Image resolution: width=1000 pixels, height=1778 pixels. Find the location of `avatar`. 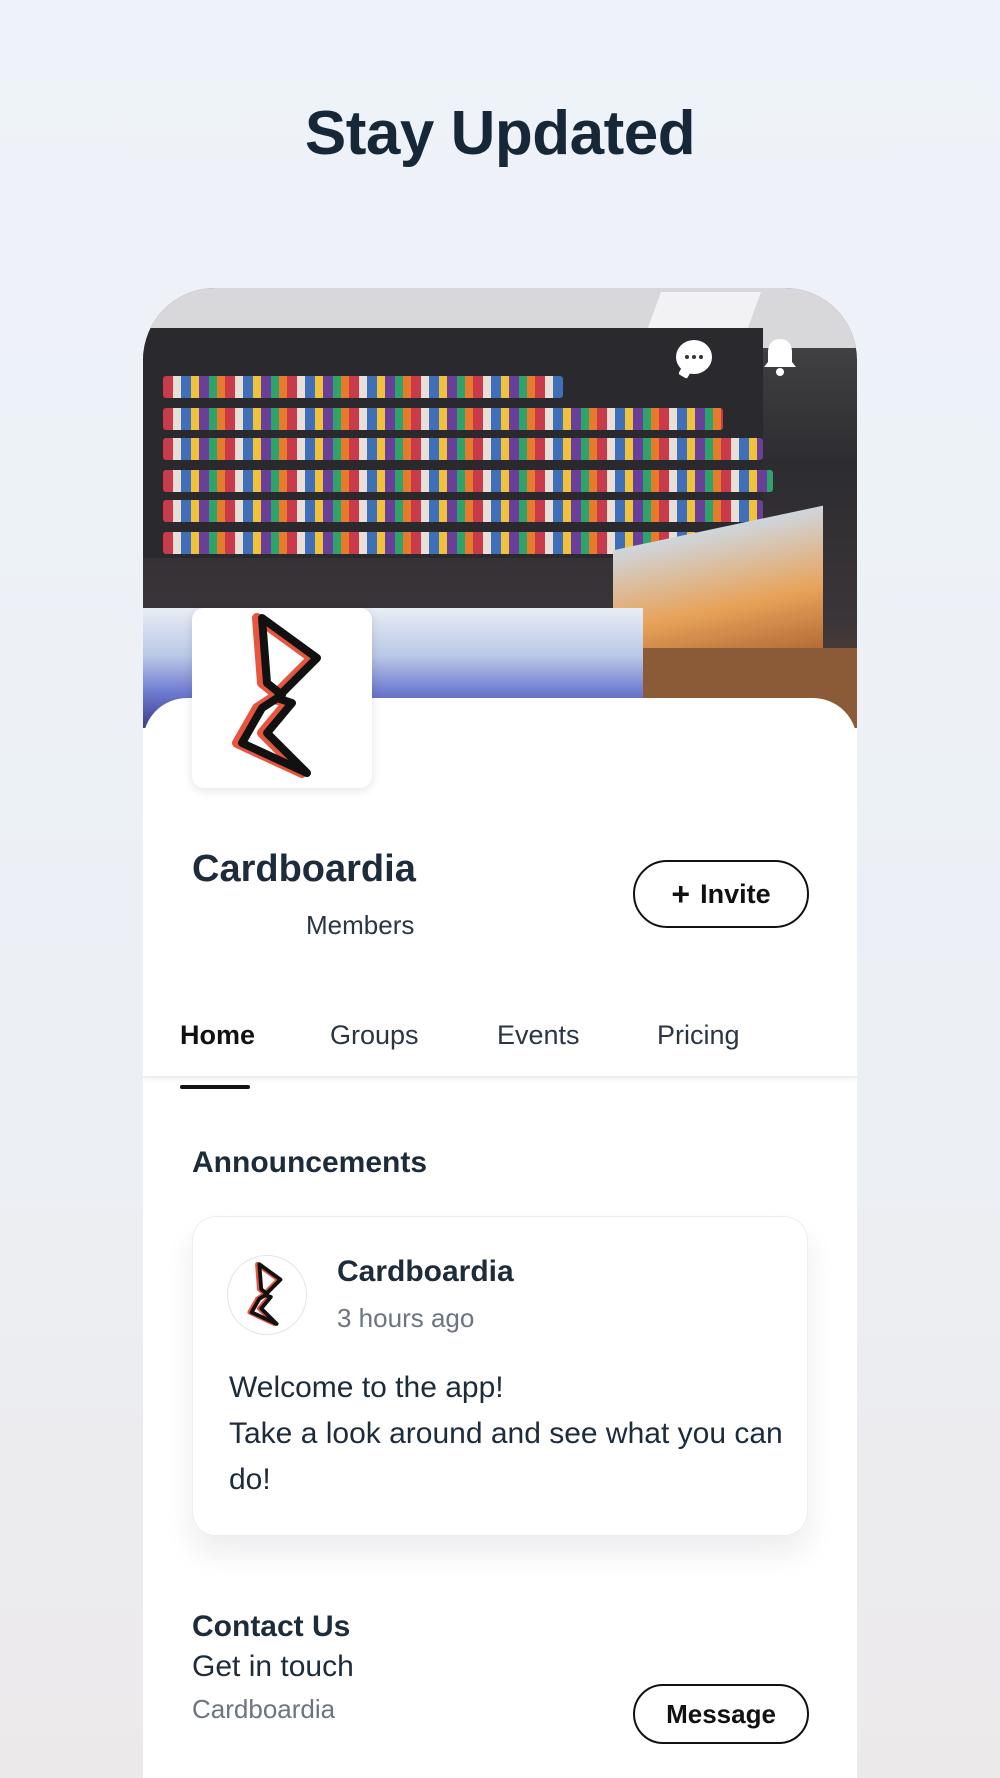

avatar is located at coordinates (267, 1295).